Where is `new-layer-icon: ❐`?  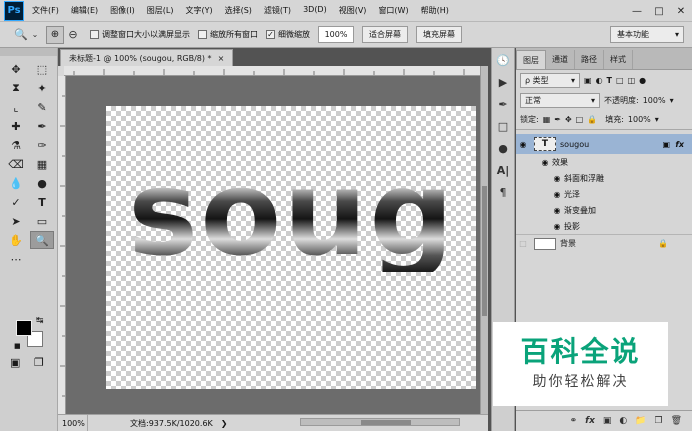
new-layer-icon: ❐ is located at coordinates (658, 421).